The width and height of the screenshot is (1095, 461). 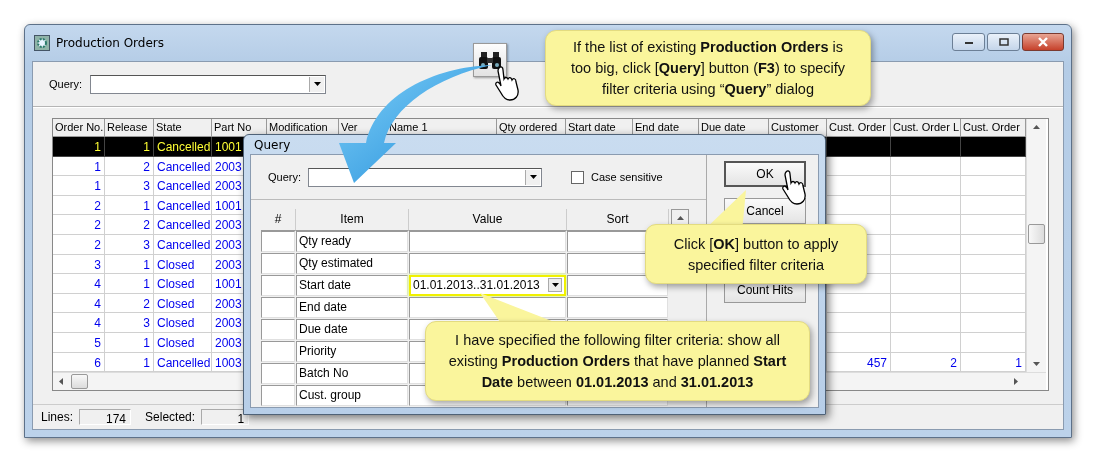 I want to click on checkbox-label: Case sensitive, so click(x=627, y=177).